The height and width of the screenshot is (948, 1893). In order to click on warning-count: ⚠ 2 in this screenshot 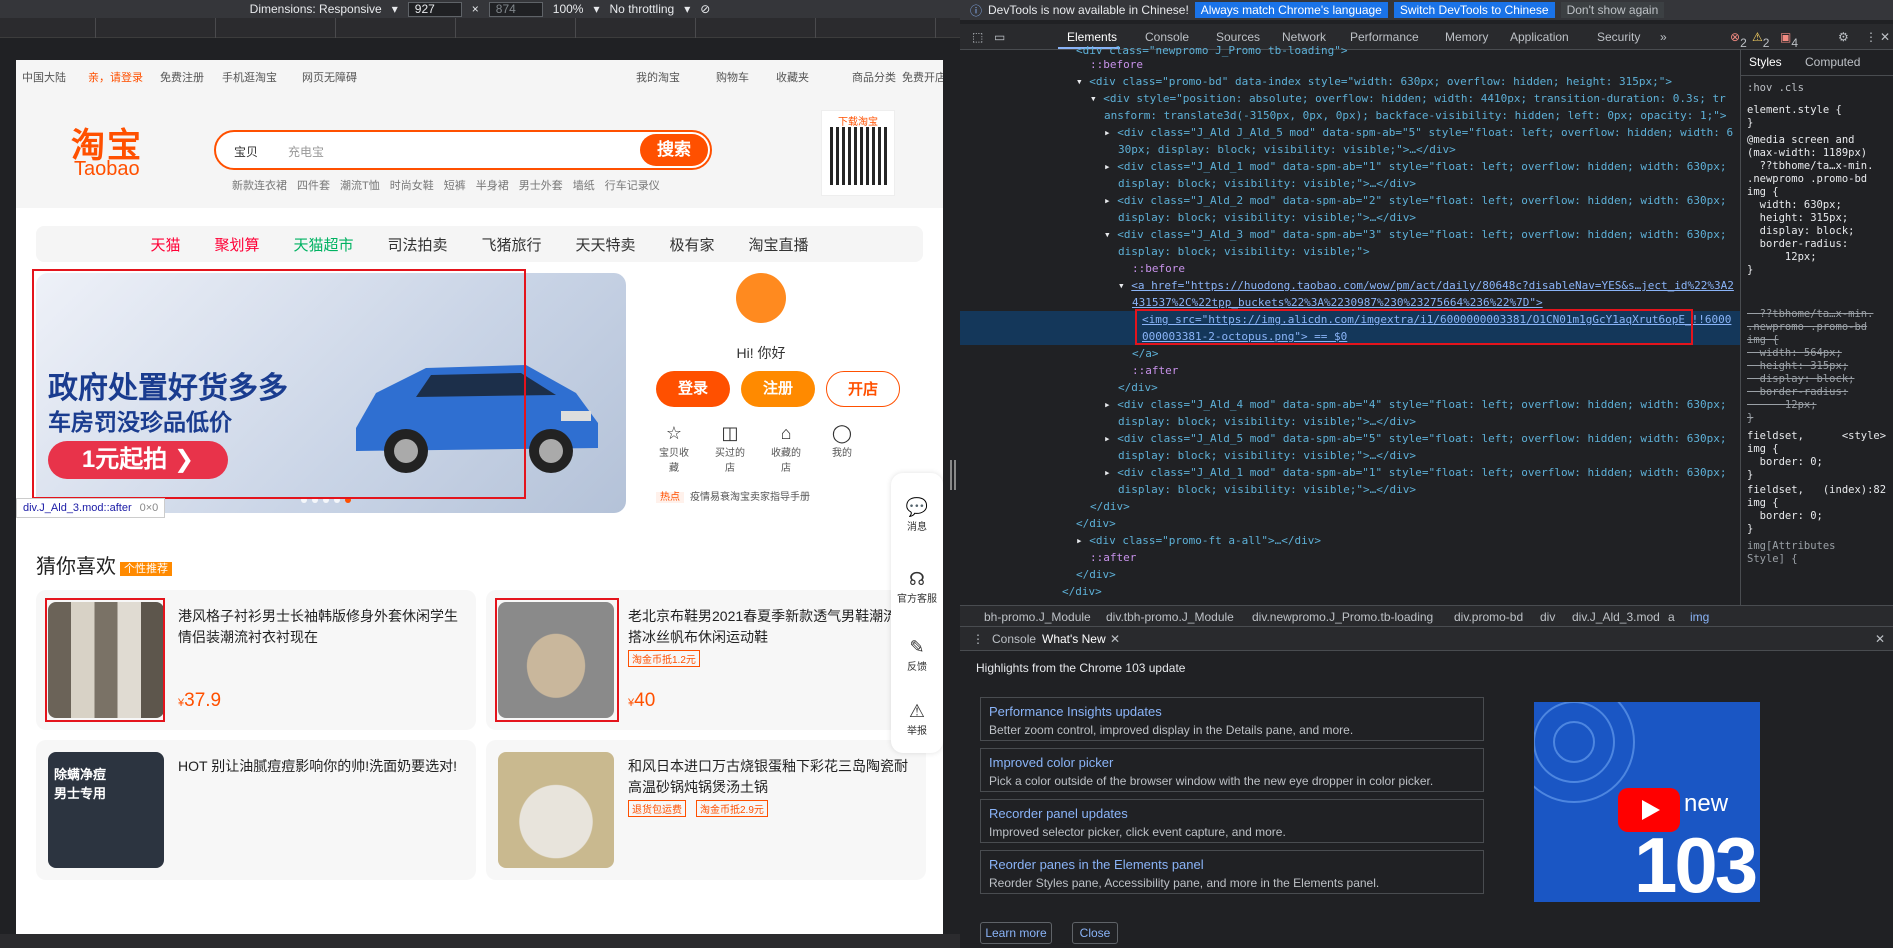, I will do `click(1760, 40)`.